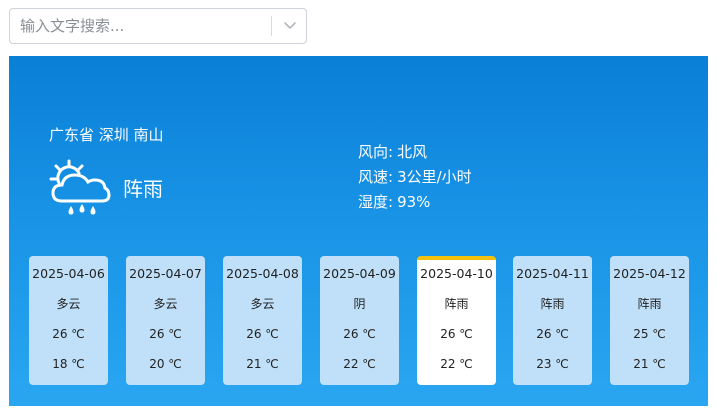  I want to click on wind-speed-label: 风速:, so click(376, 177).